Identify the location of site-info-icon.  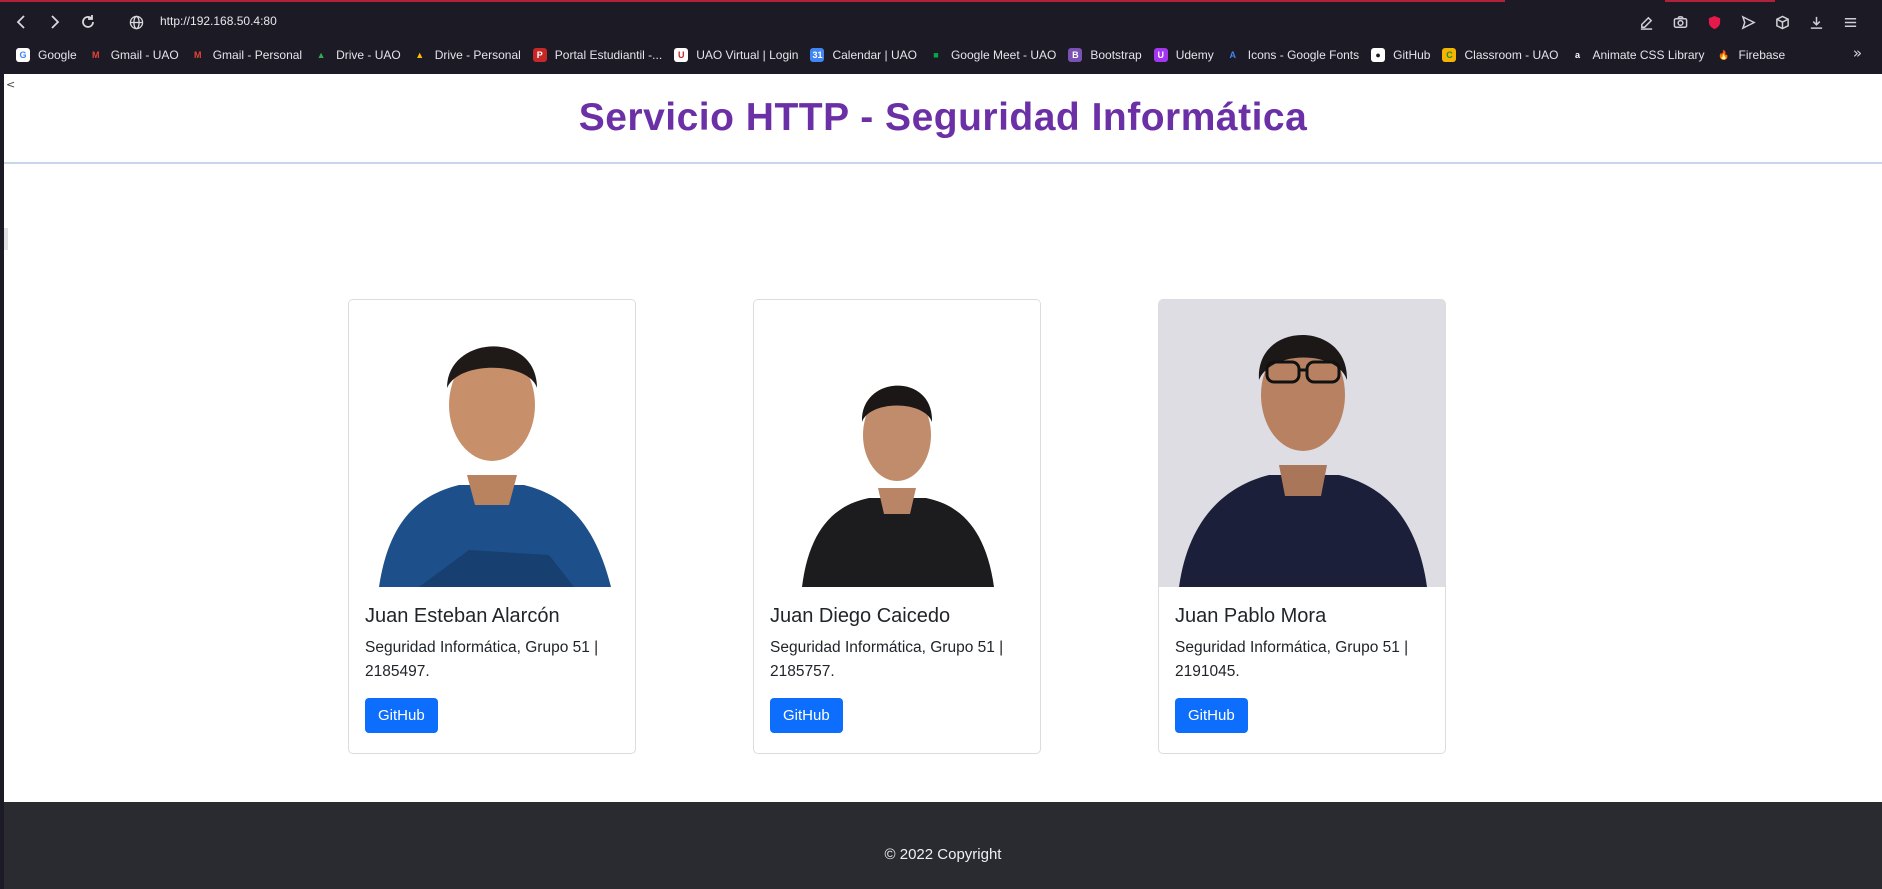
(136, 22).